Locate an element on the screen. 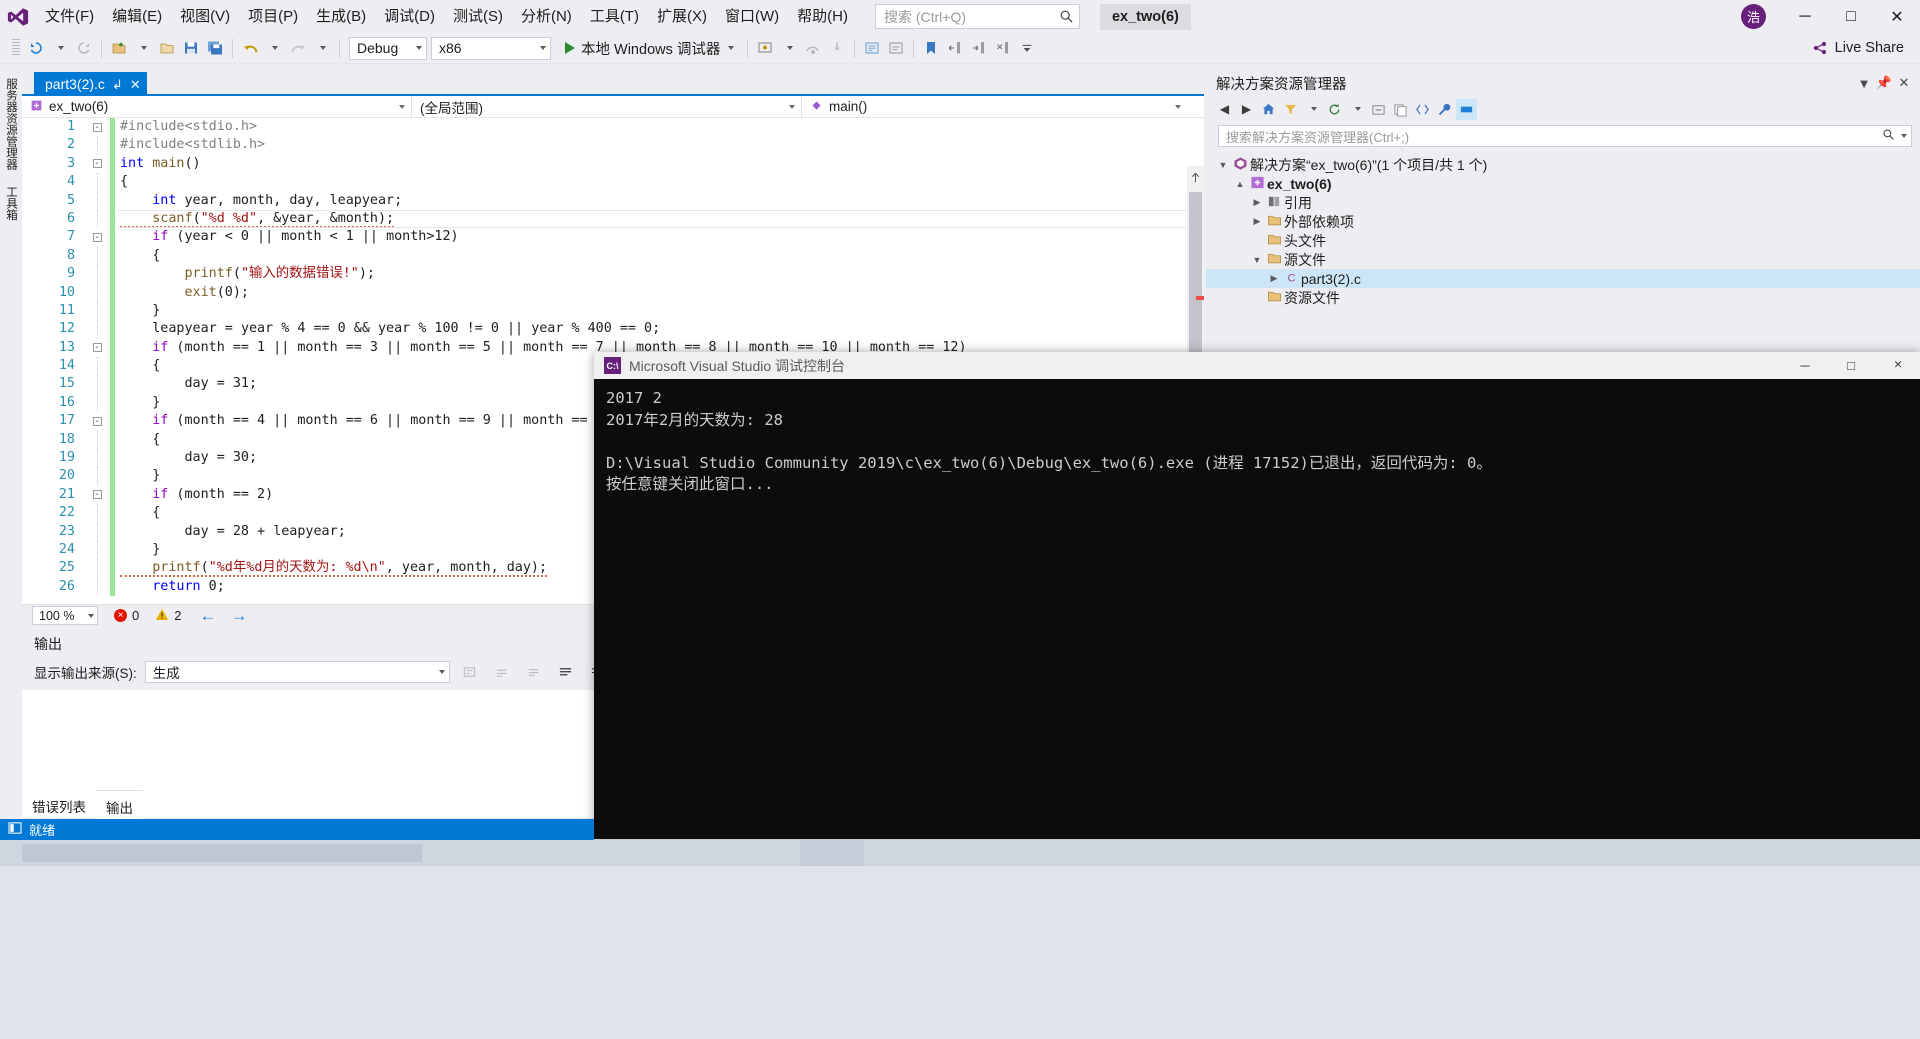 This screenshot has height=1039, width=1920. open-file-icon is located at coordinates (167, 48).